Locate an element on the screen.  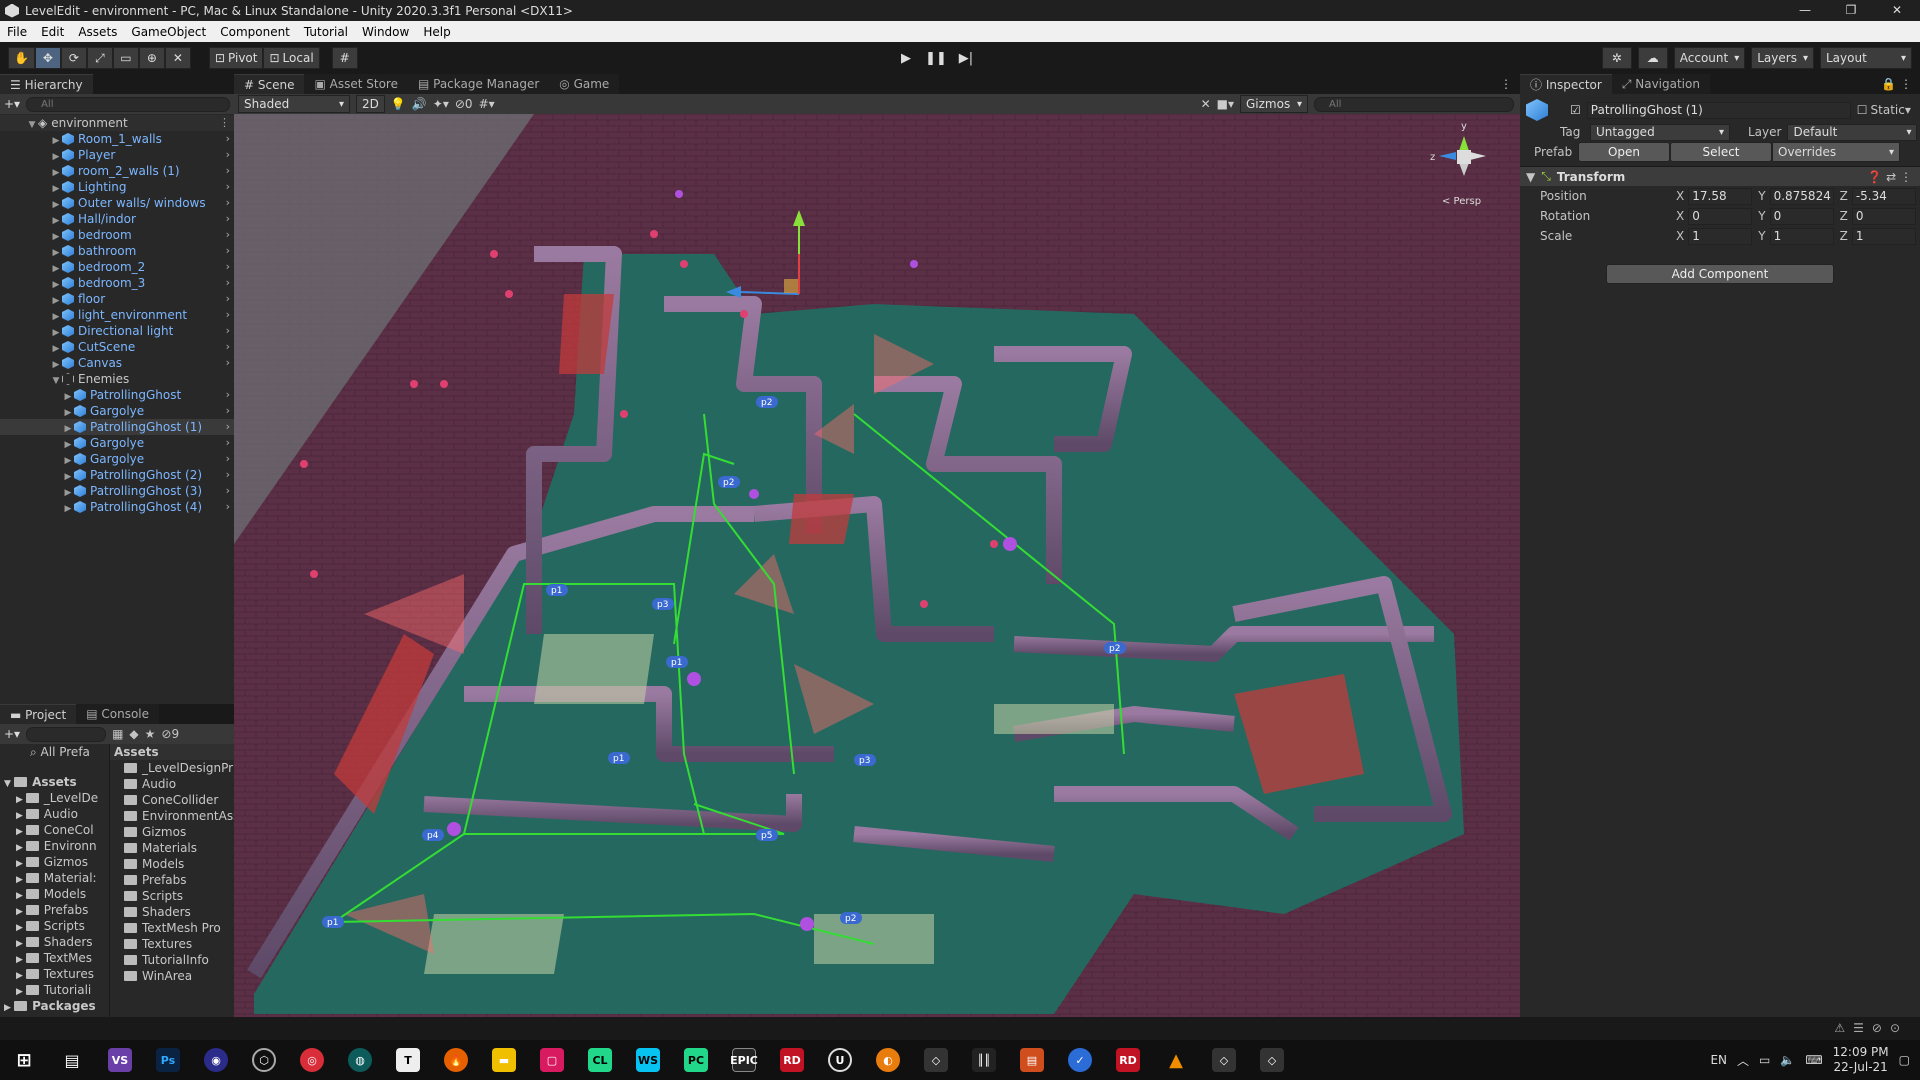
rotation-z-field: 0 is located at coordinates (1883, 216).